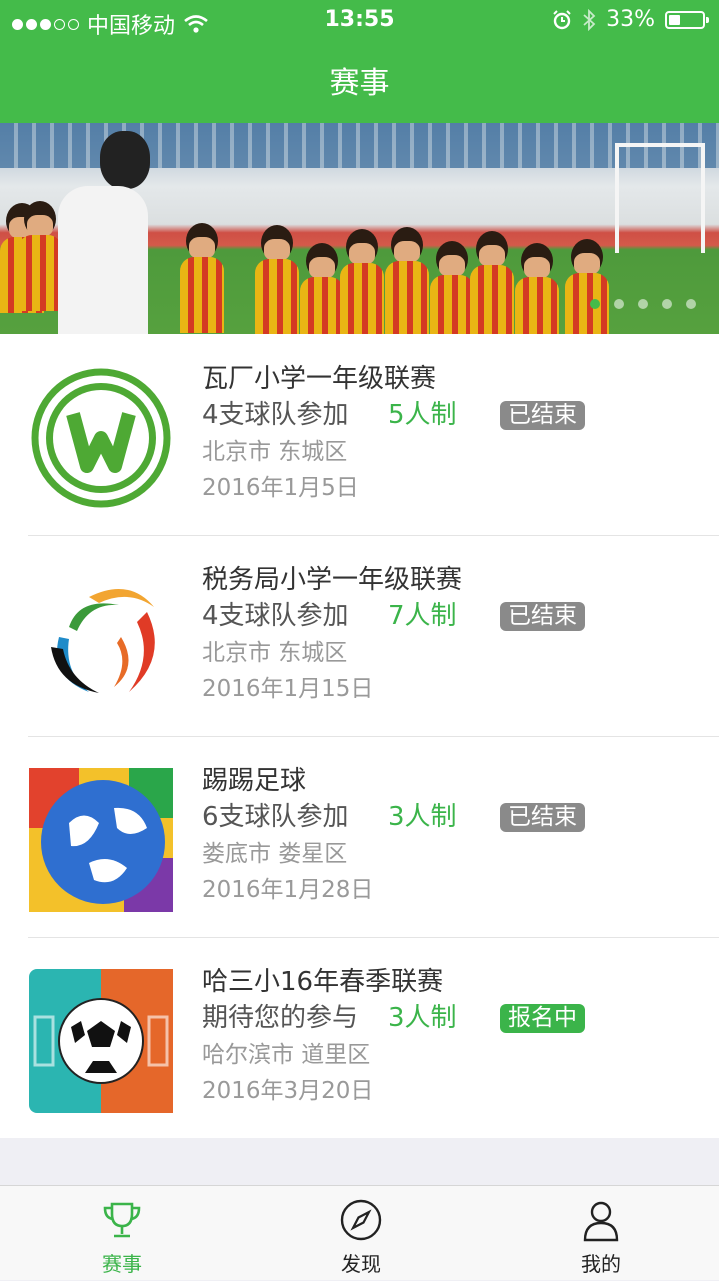  I want to click on match-date: 2016年1月28日, so click(288, 890).